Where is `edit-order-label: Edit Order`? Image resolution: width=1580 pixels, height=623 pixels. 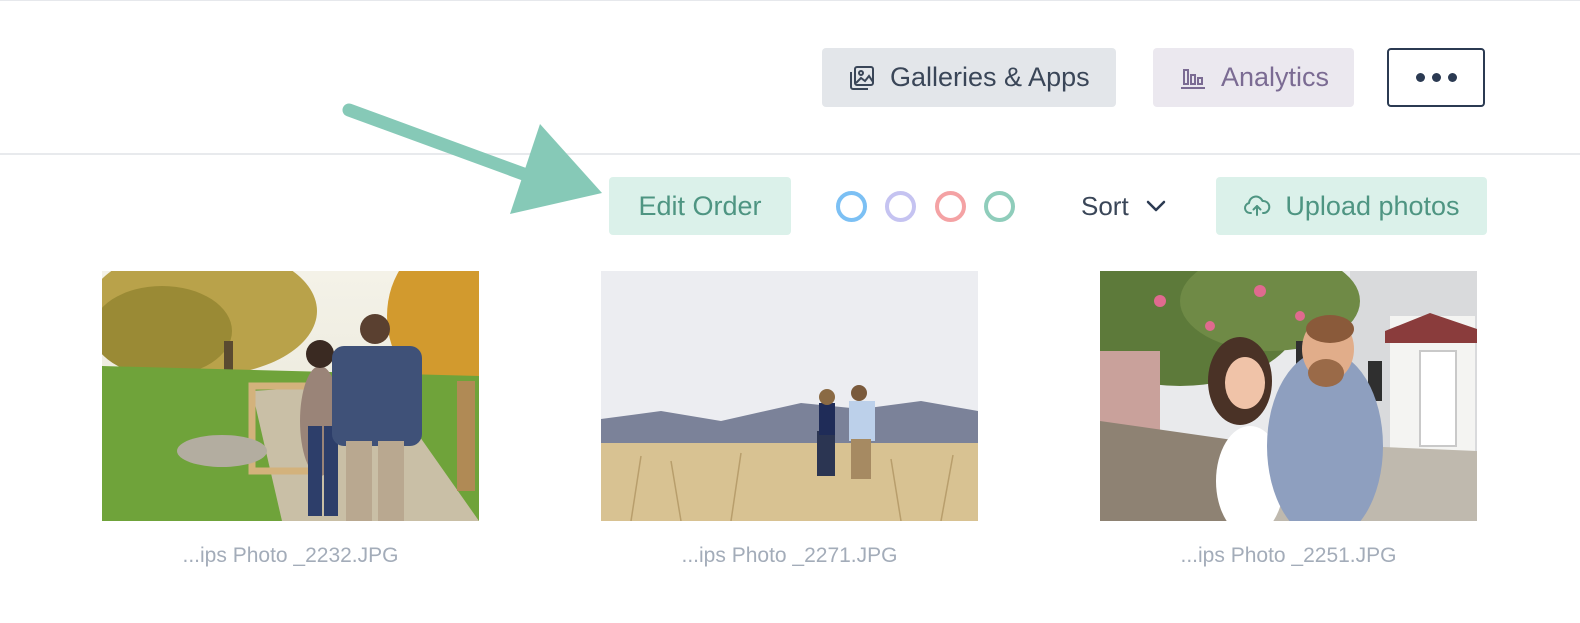 edit-order-label: Edit Order is located at coordinates (700, 205).